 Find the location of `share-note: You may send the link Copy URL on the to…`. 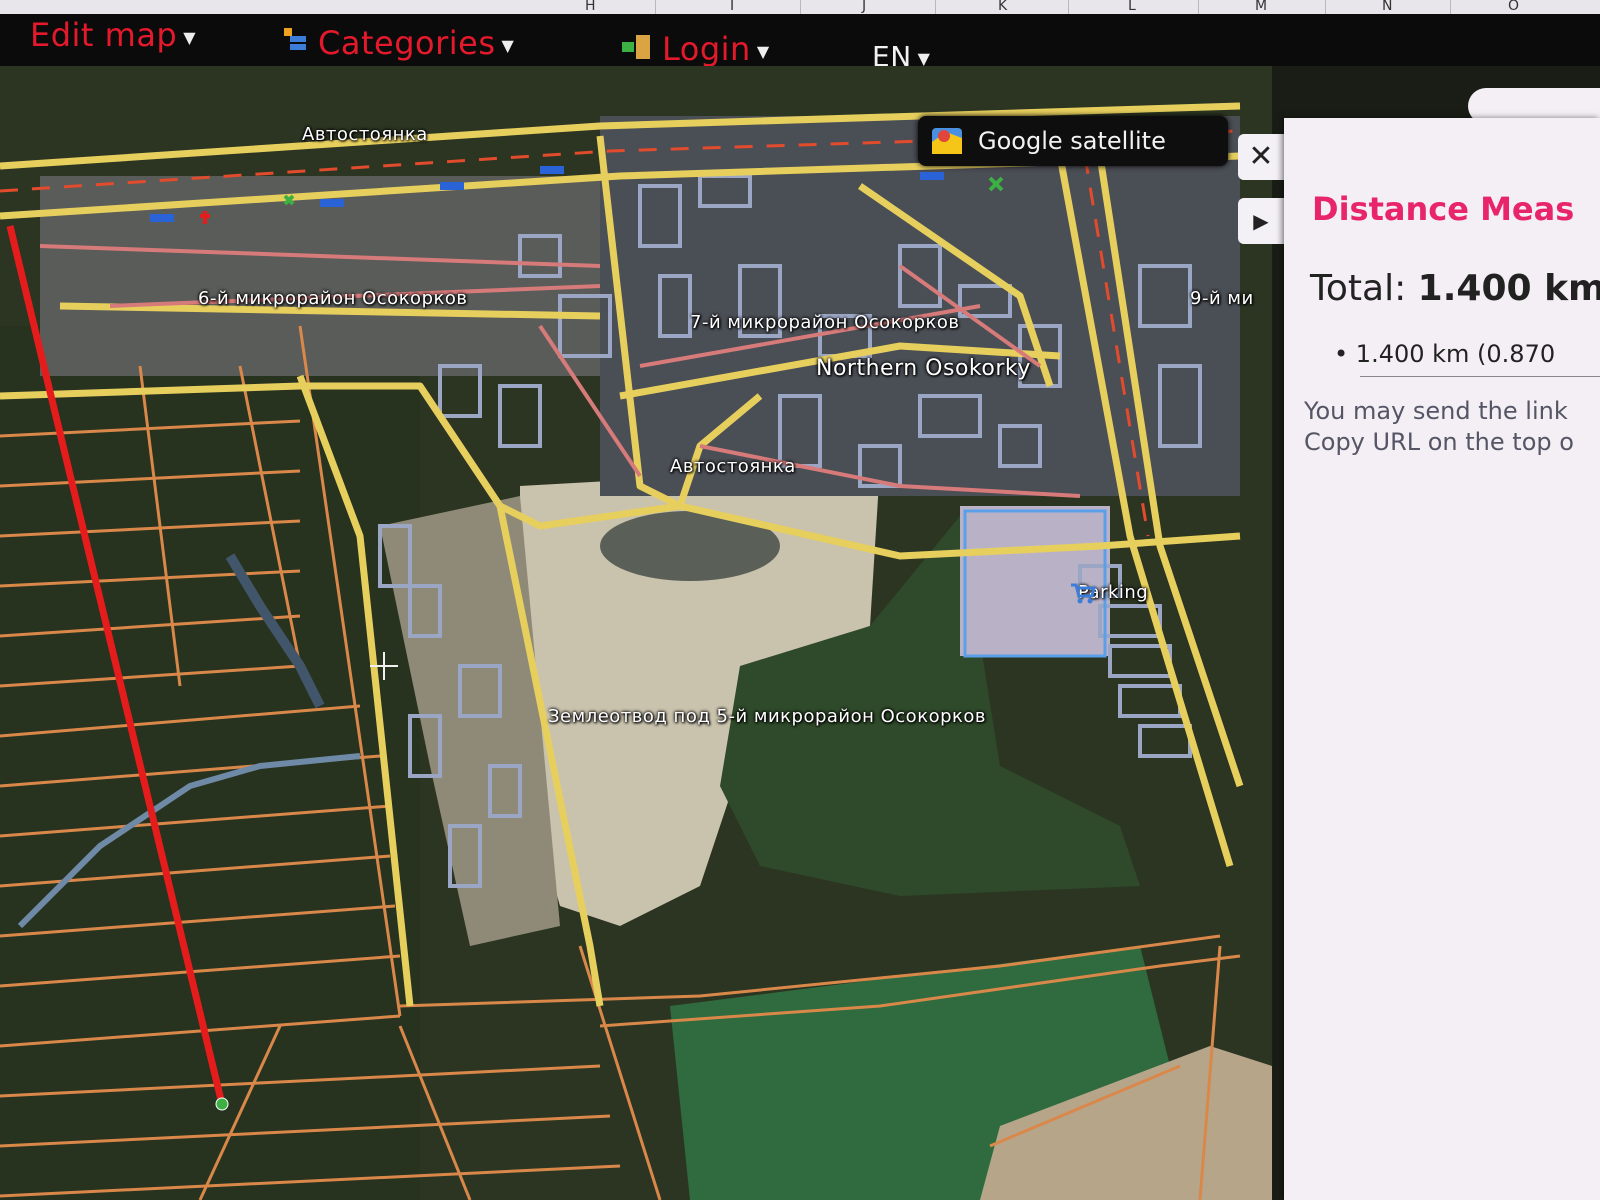

share-note: You may send the link Copy URL on the to… is located at coordinates (1439, 427).